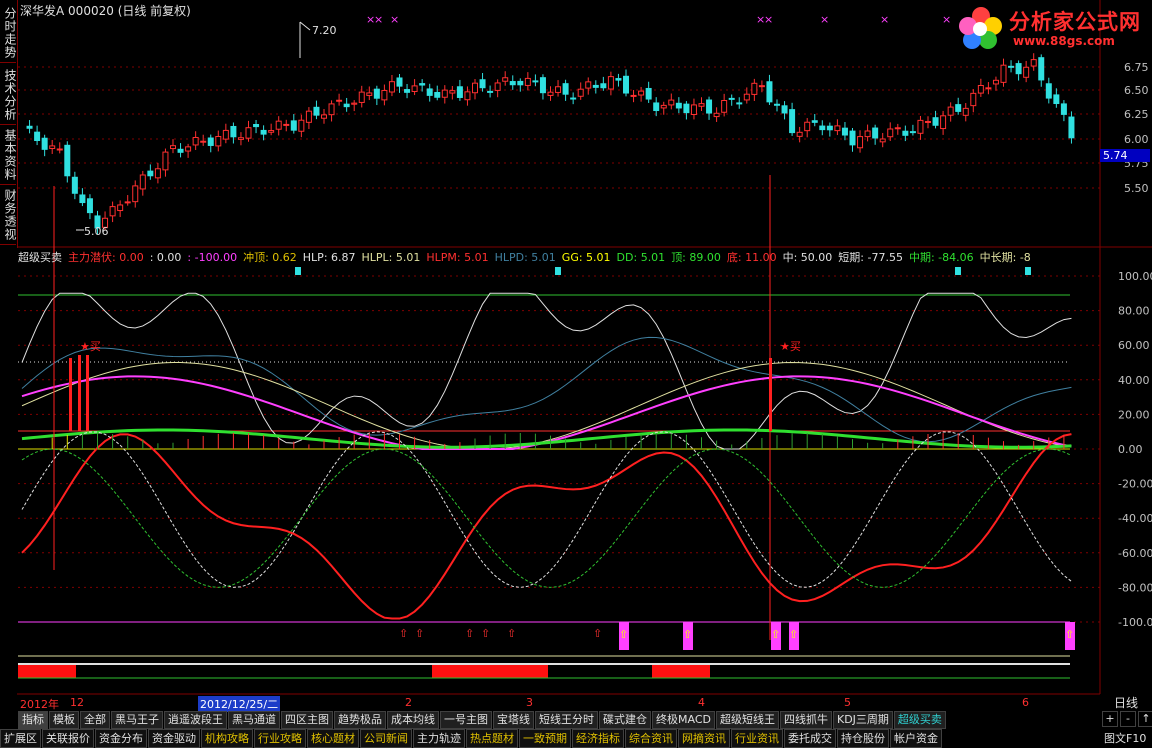 The image size is (1152, 748). What do you see at coordinates (701, 702) in the screenshot?
I see `date-month-4: 4` at bounding box center [701, 702].